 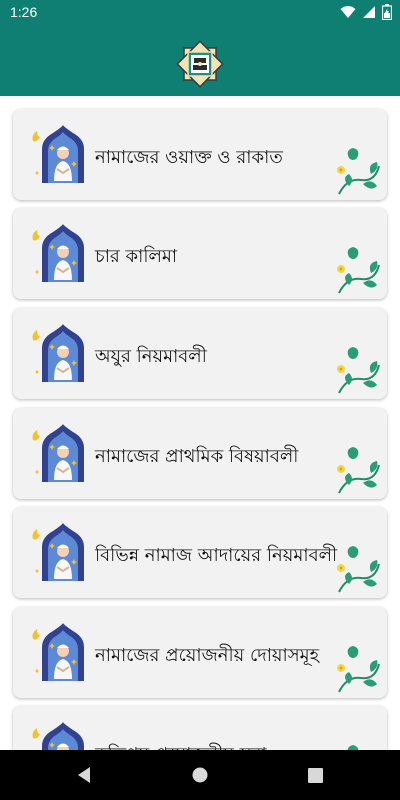 What do you see at coordinates (200, 728) in the screenshot?
I see `menu-item-essential-surahs: কতিপয় প্রয়োজনীয় সূরা` at bounding box center [200, 728].